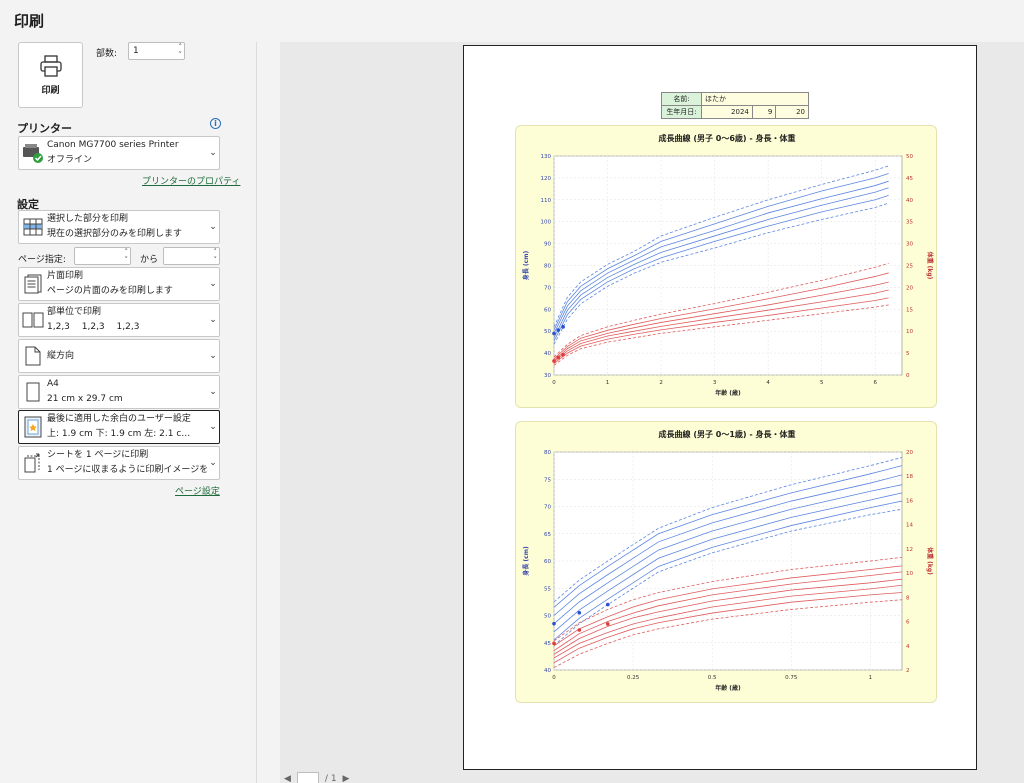 This screenshot has width=1024, height=783. Describe the element at coordinates (119, 463) in the screenshot. I see `scaling-select: シートを 1 ページに印刷 1 ページに収まるように印刷イメージを… ⌄` at that location.